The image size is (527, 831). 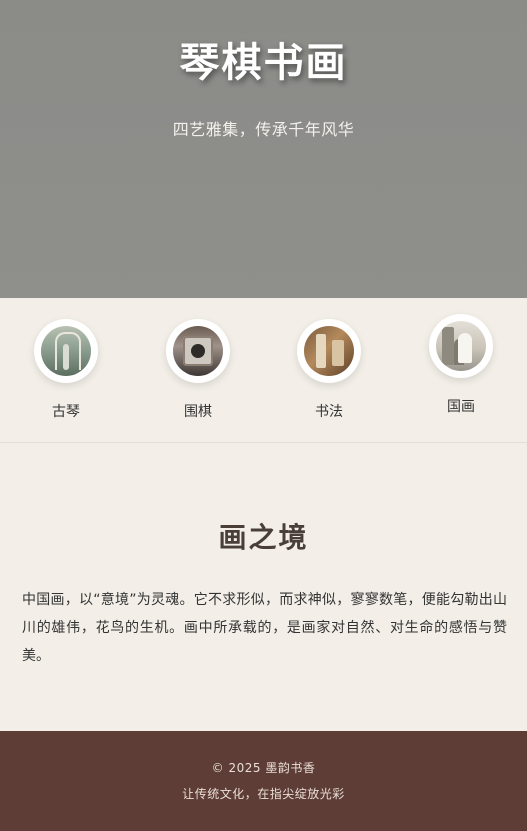 I want to click on nav-item-shufa: 书法, so click(x=329, y=370).